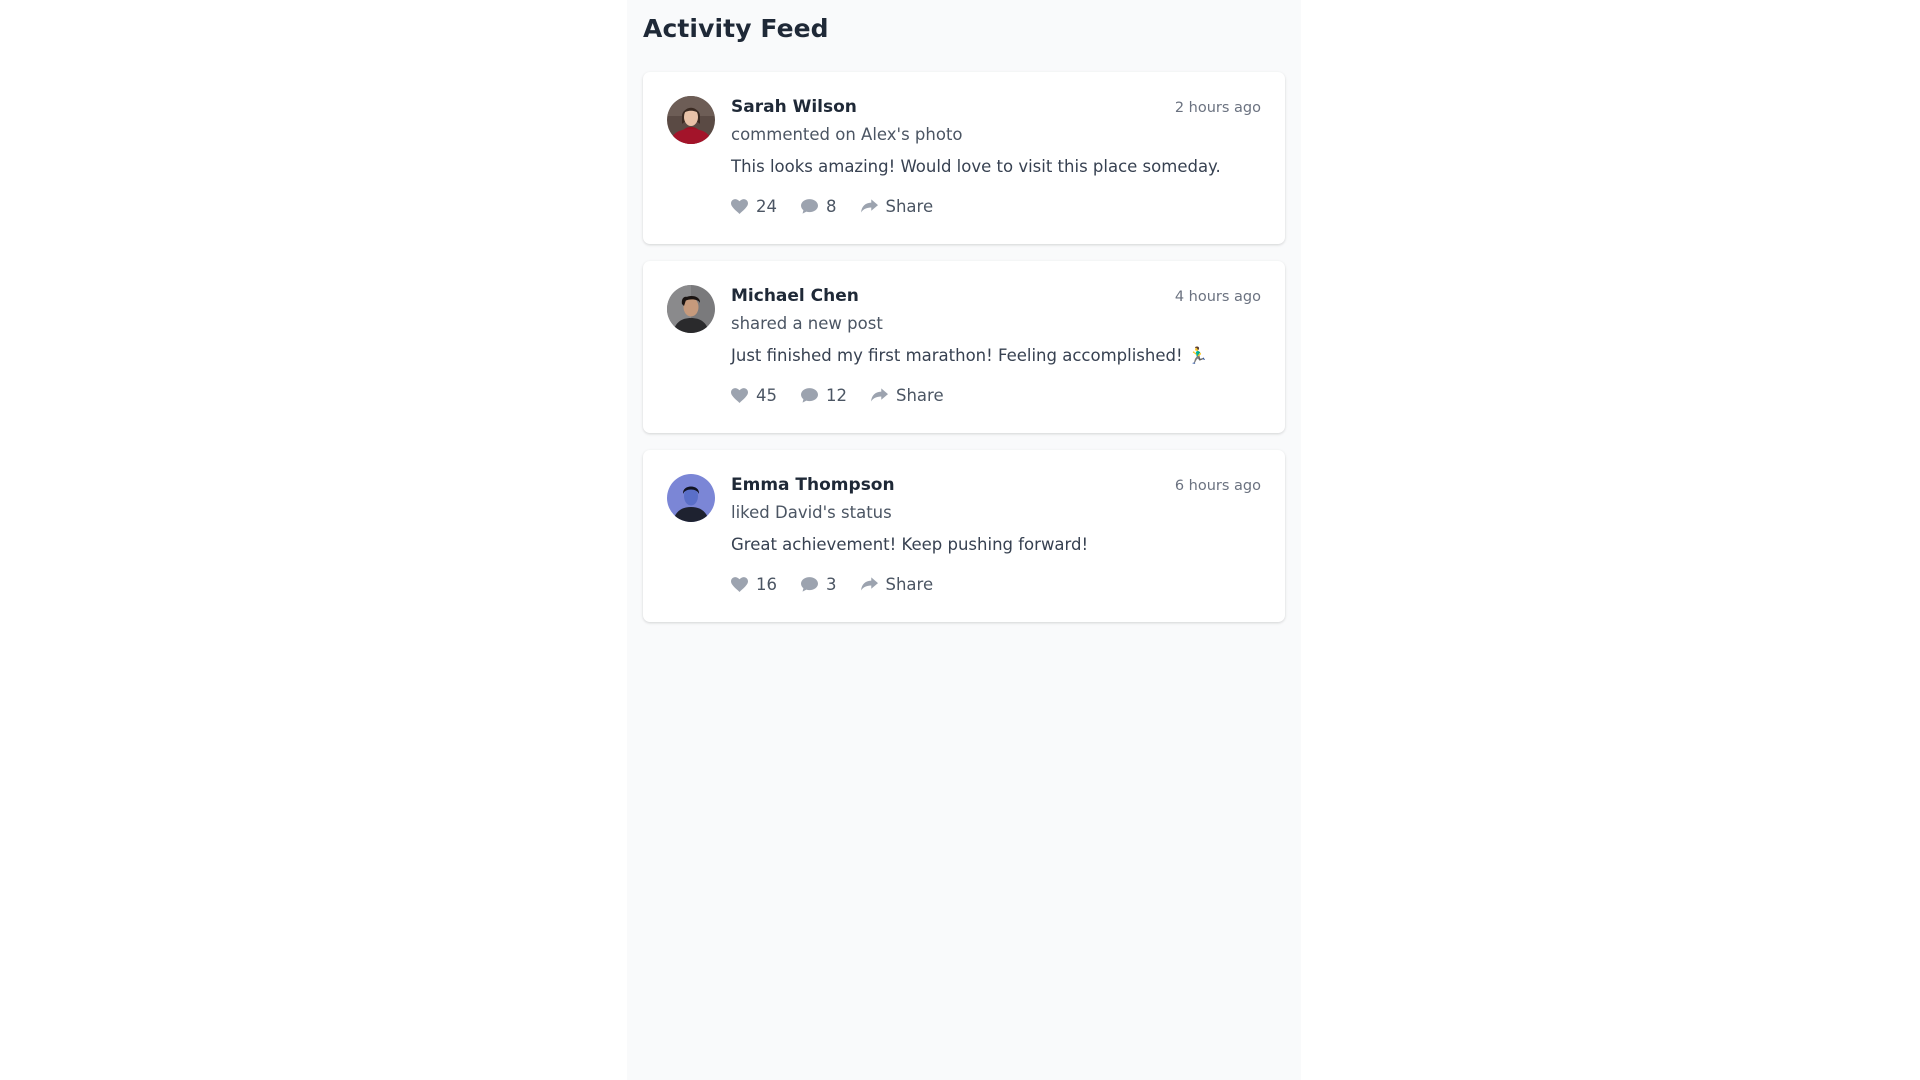  I want to click on comment-count: 12, so click(836, 395).